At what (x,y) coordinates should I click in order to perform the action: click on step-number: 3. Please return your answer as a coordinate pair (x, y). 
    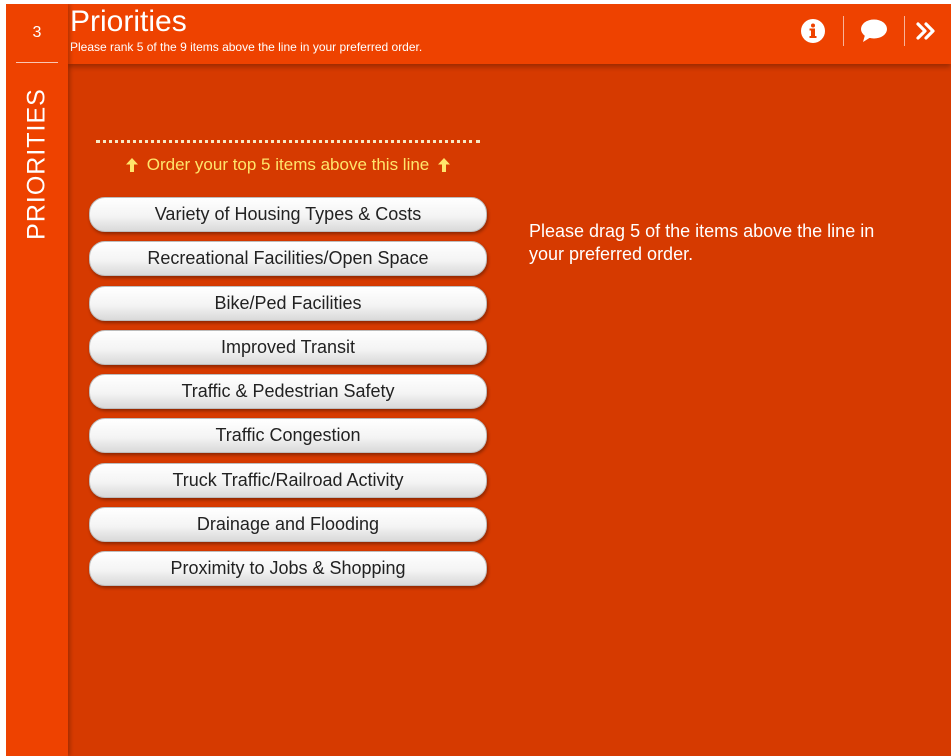
    Looking at the image, I should click on (37, 32).